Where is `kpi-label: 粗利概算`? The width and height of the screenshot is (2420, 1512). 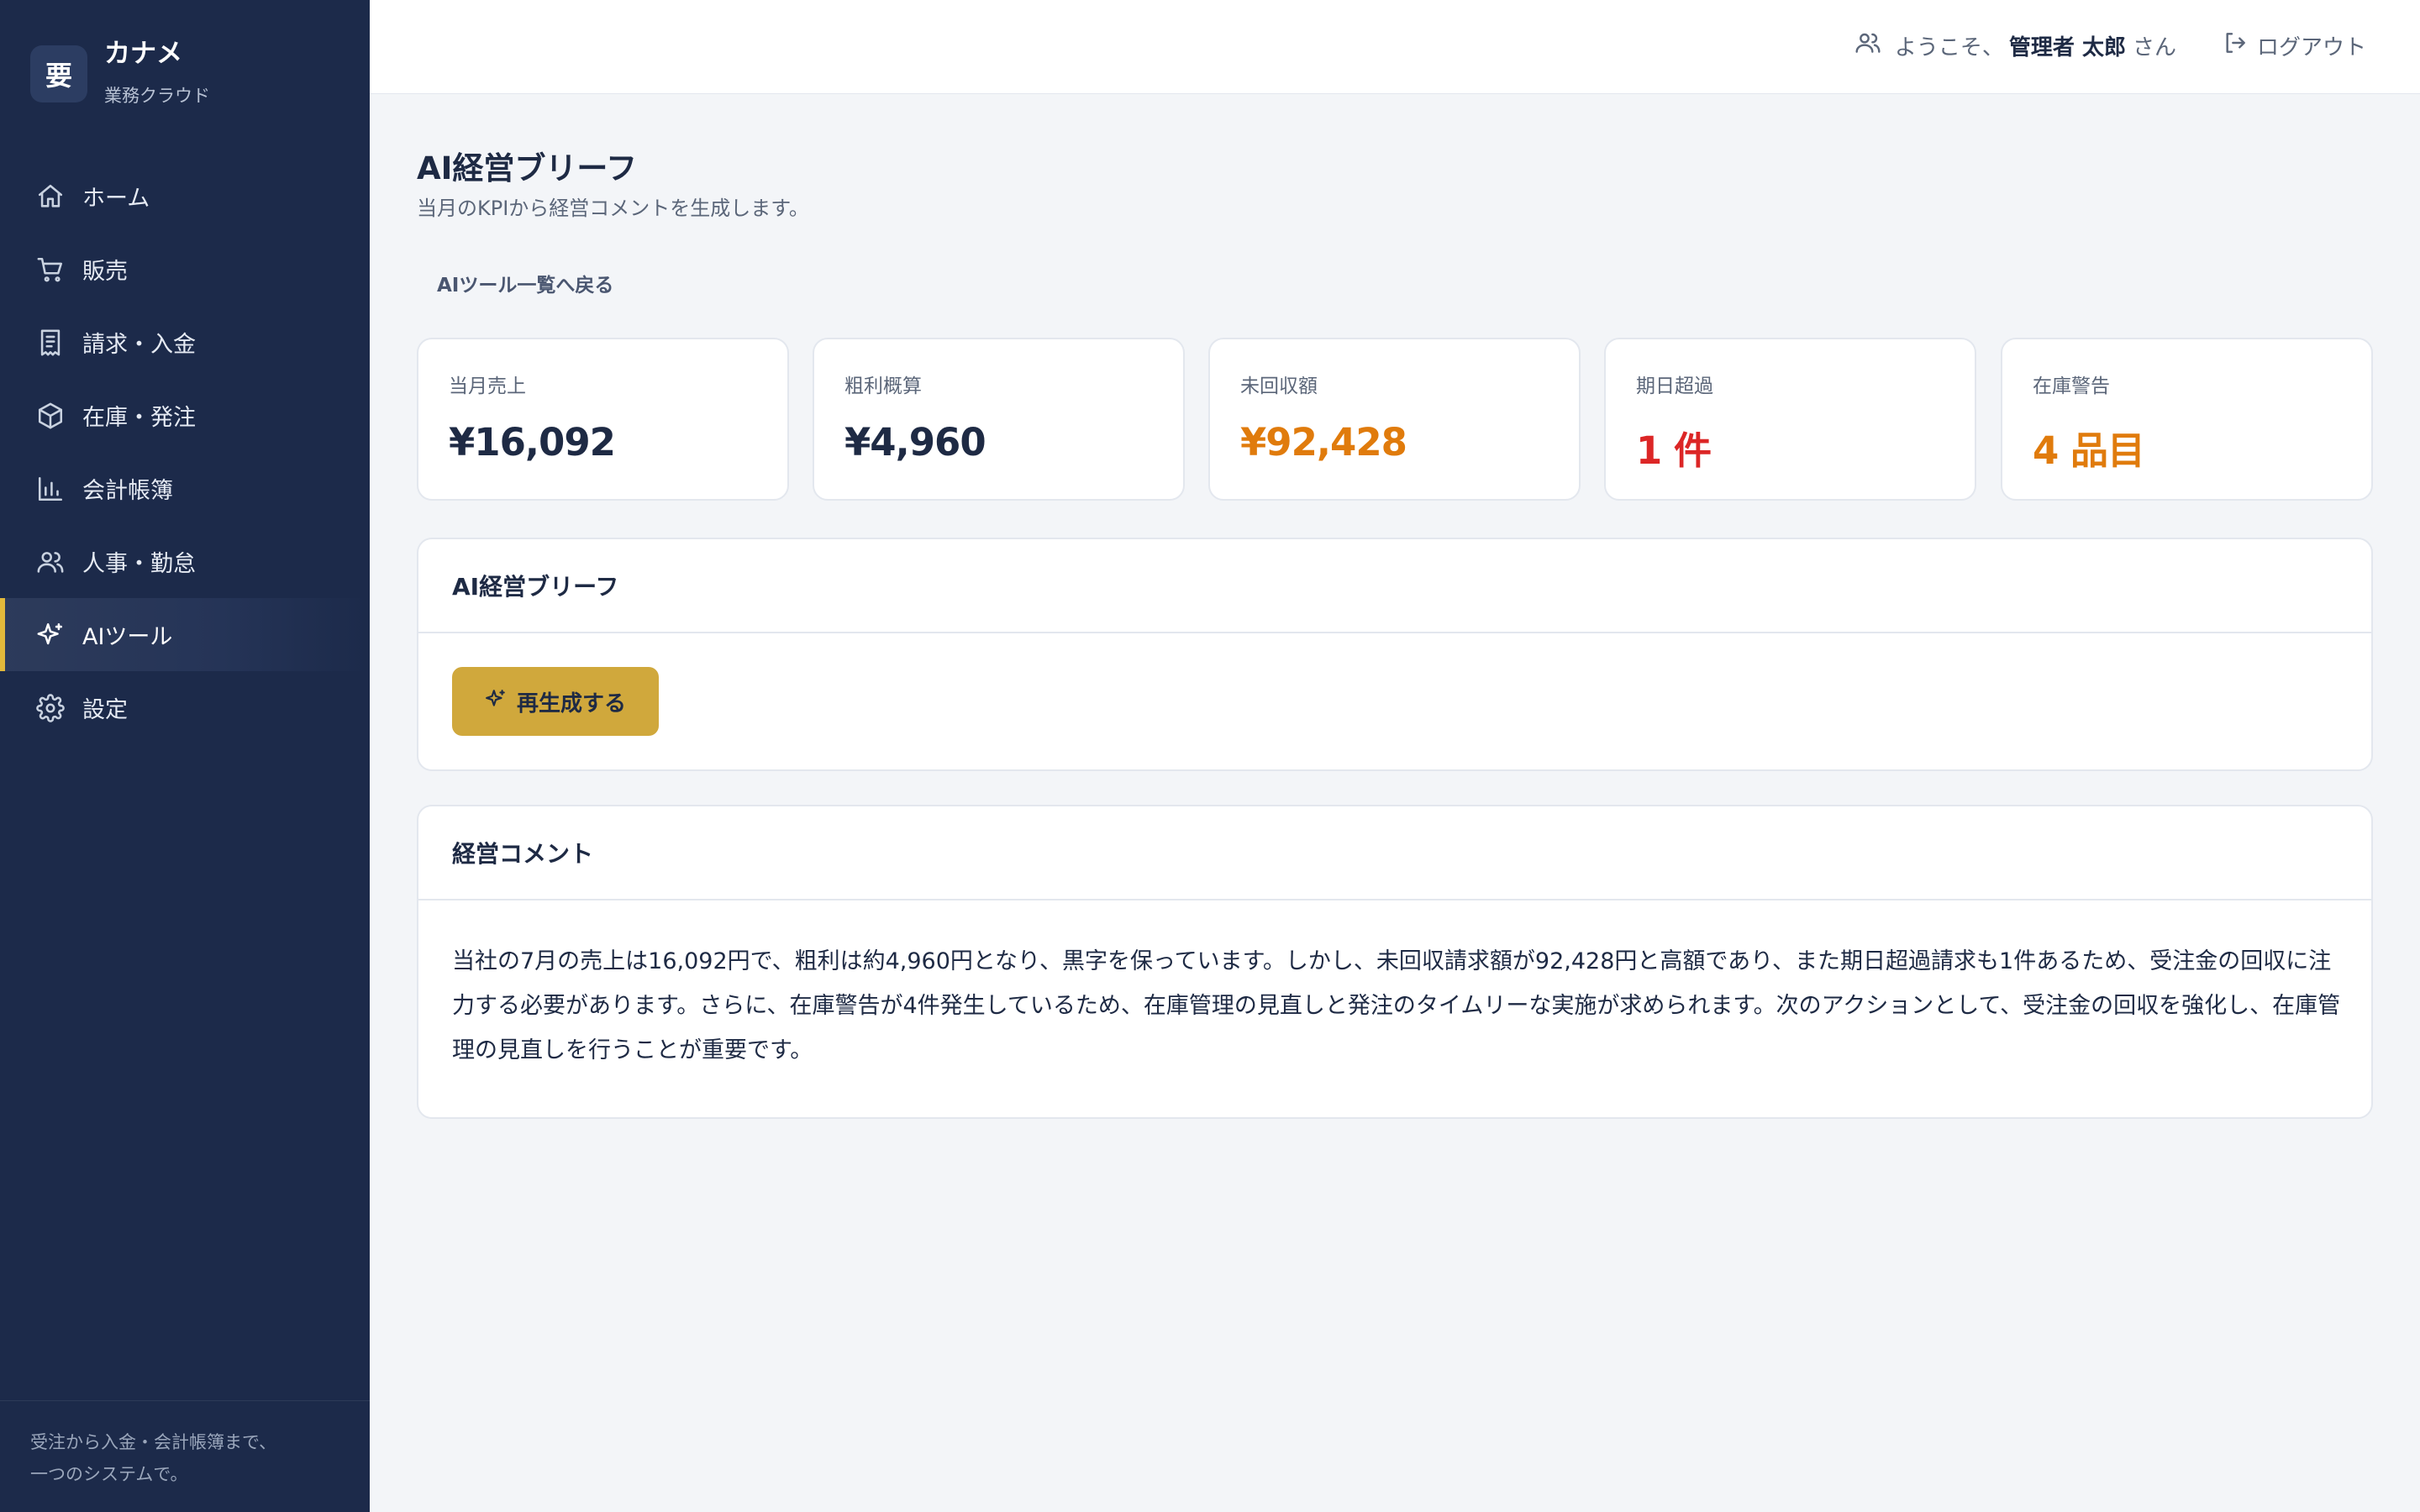 kpi-label: 粗利概算 is located at coordinates (883, 386).